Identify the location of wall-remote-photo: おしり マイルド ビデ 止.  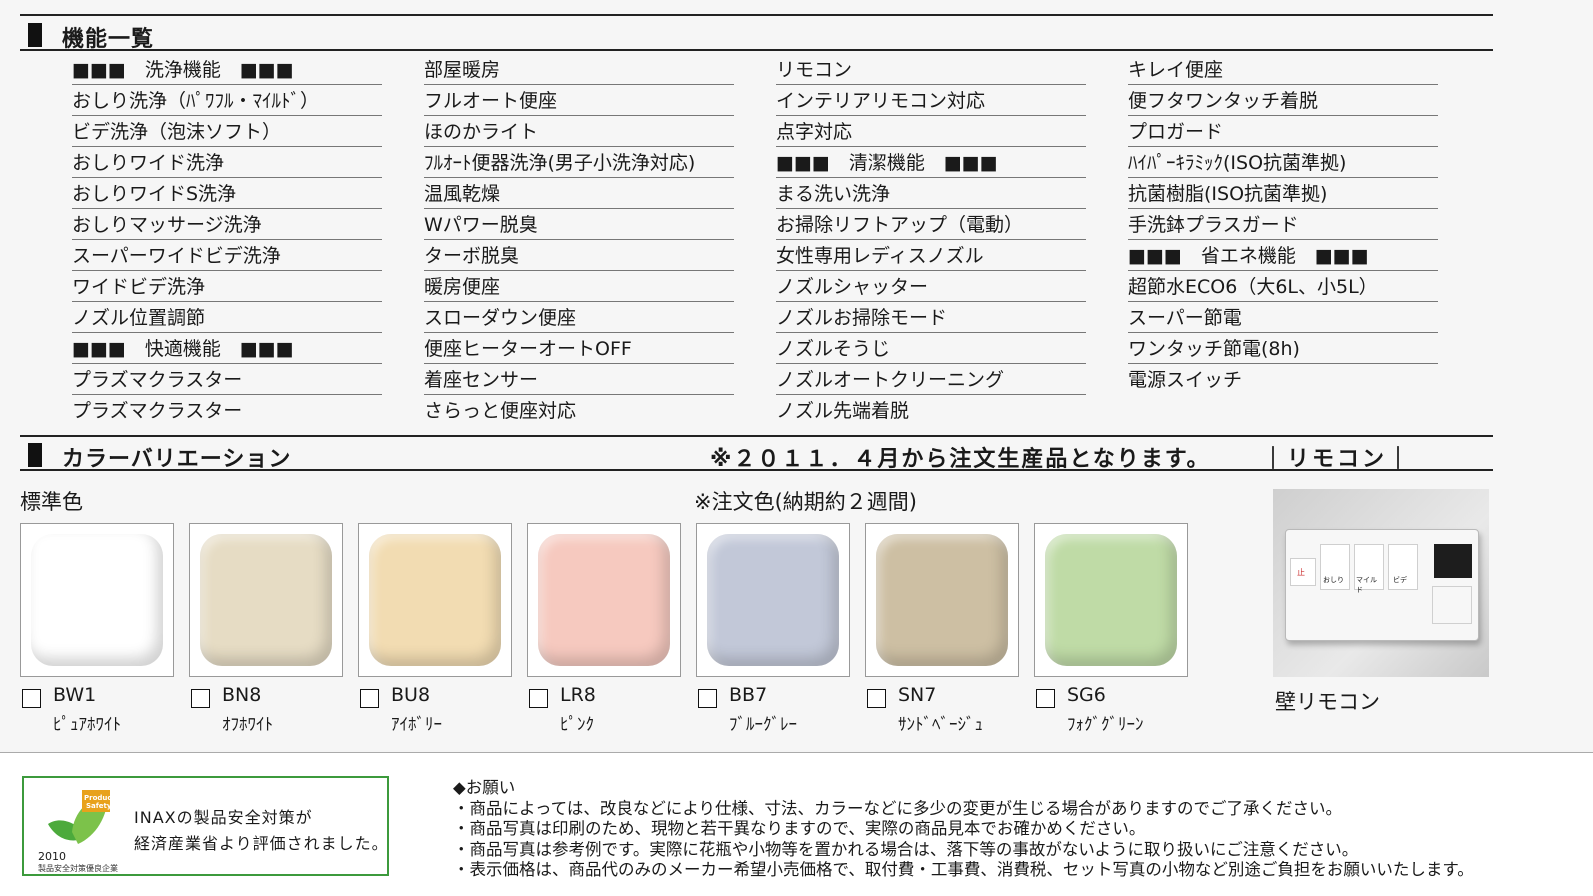
(1381, 583).